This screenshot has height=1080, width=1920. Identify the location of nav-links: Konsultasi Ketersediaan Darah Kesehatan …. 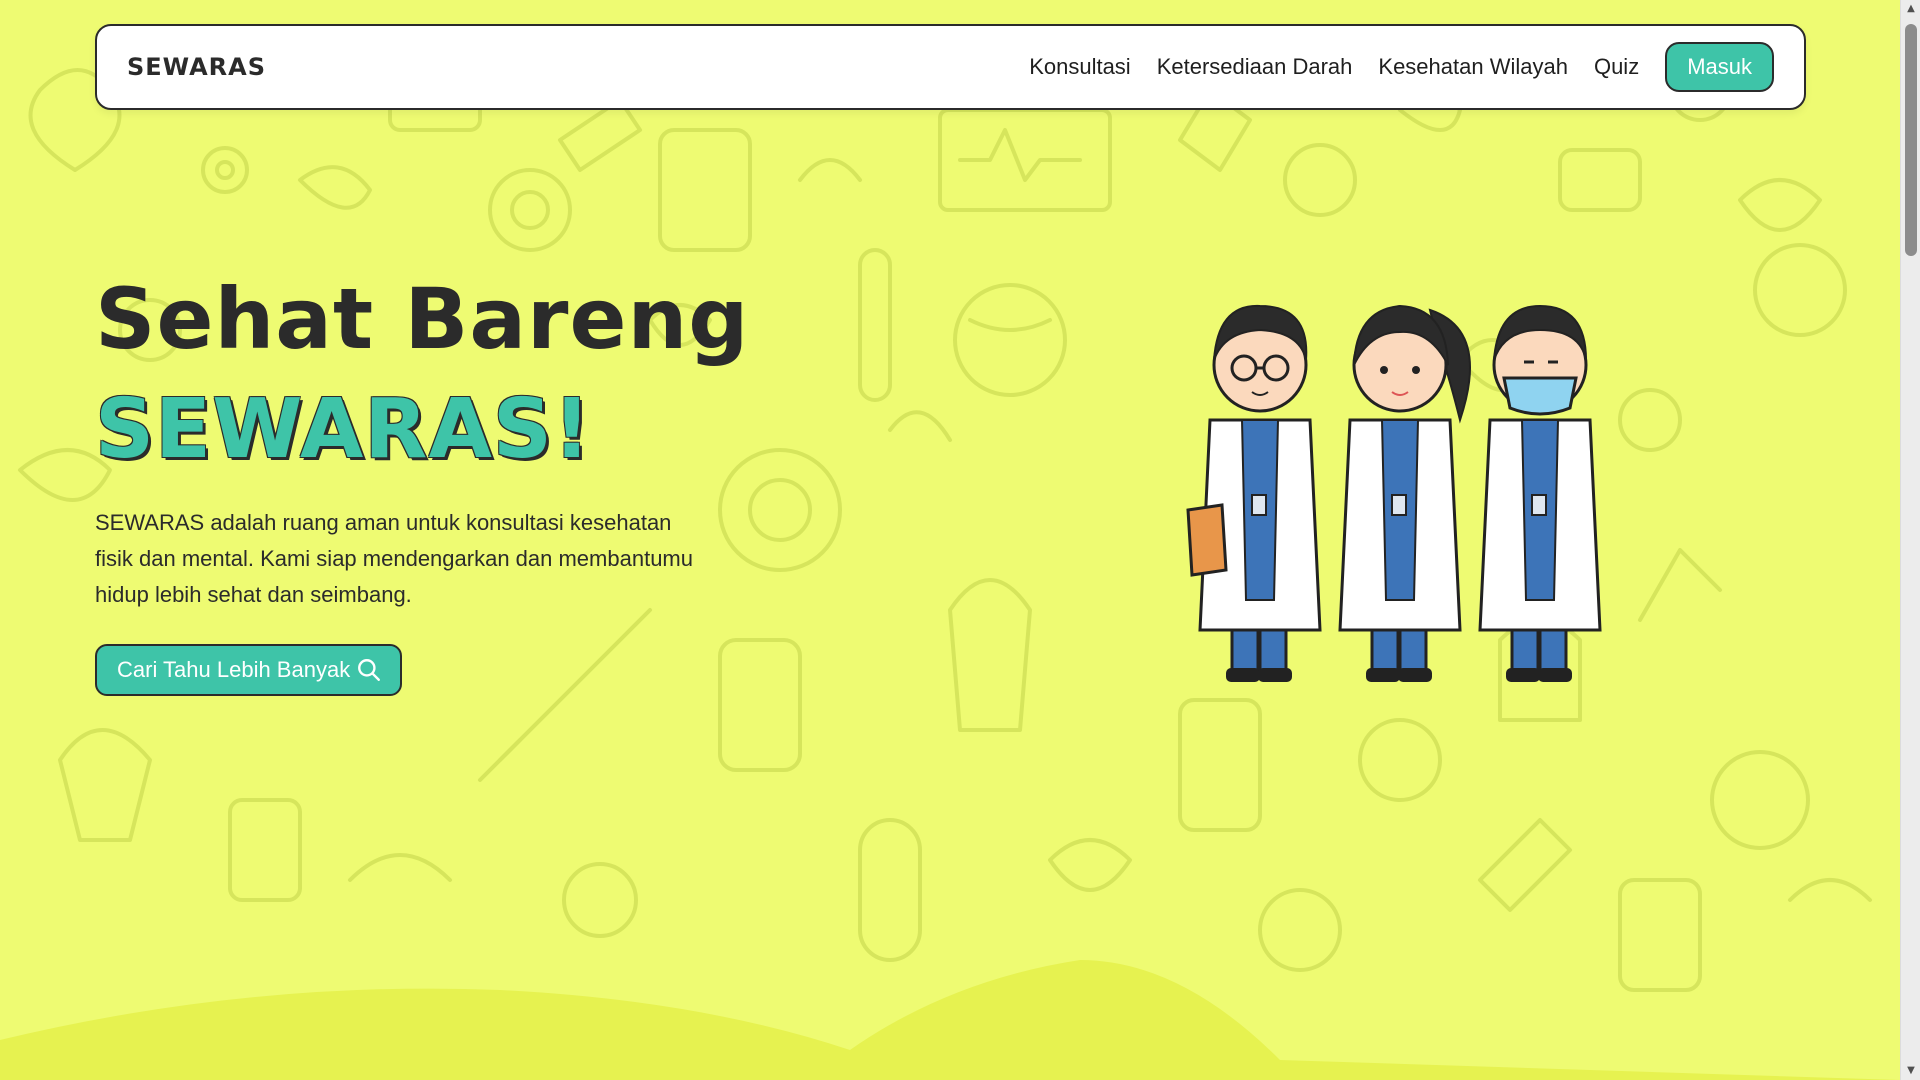
(1401, 67).